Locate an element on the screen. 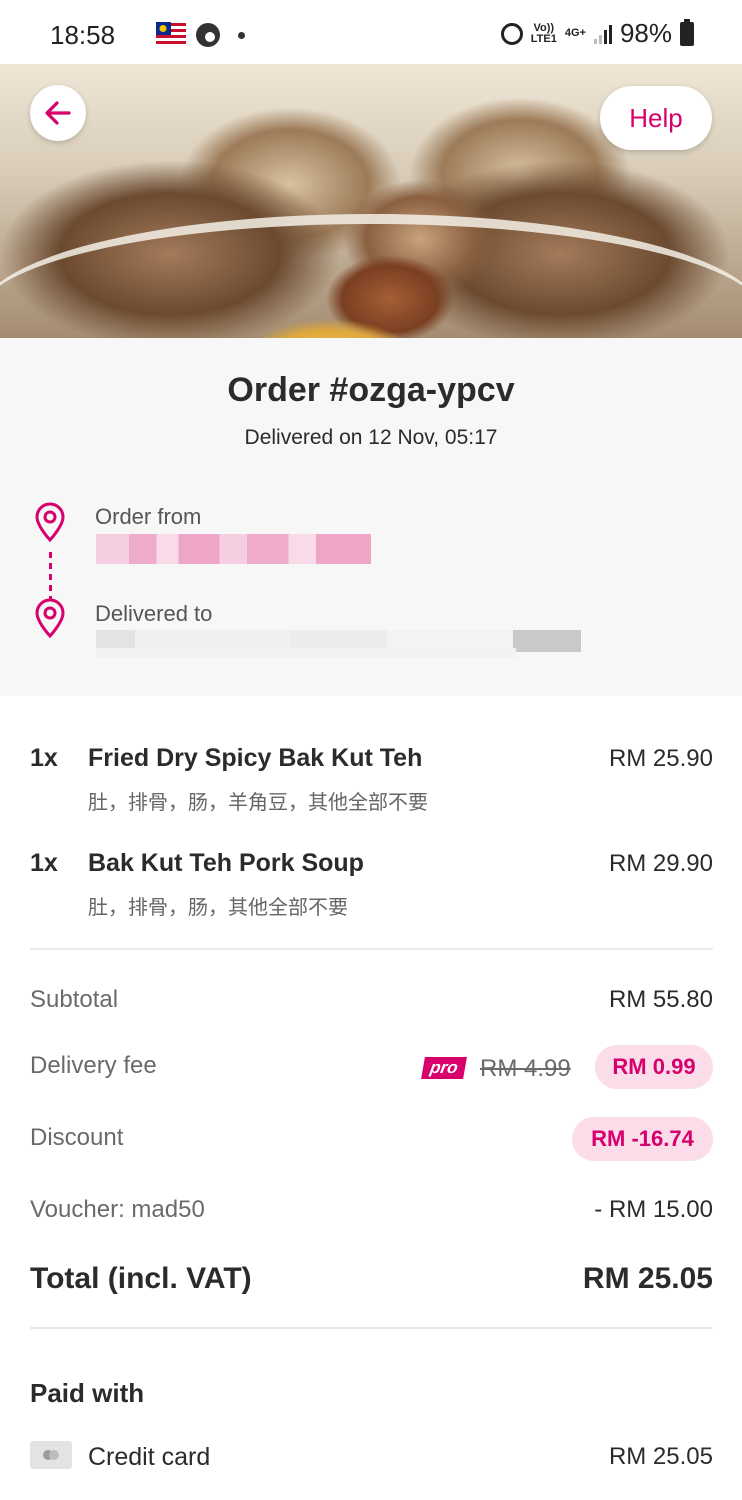 Image resolution: width=742 pixels, height=1500 pixels. item-note: 肚，排骨，肠，其他全部不要 is located at coordinates (218, 907).